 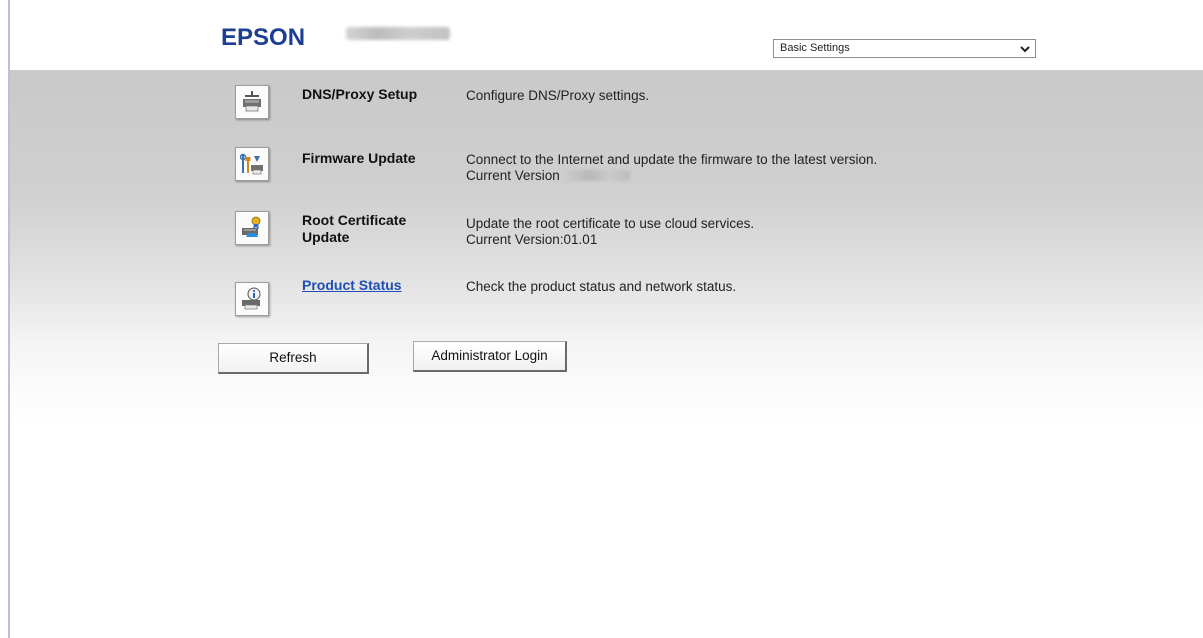 What do you see at coordinates (252, 102) in the screenshot?
I see `printer-icon` at bounding box center [252, 102].